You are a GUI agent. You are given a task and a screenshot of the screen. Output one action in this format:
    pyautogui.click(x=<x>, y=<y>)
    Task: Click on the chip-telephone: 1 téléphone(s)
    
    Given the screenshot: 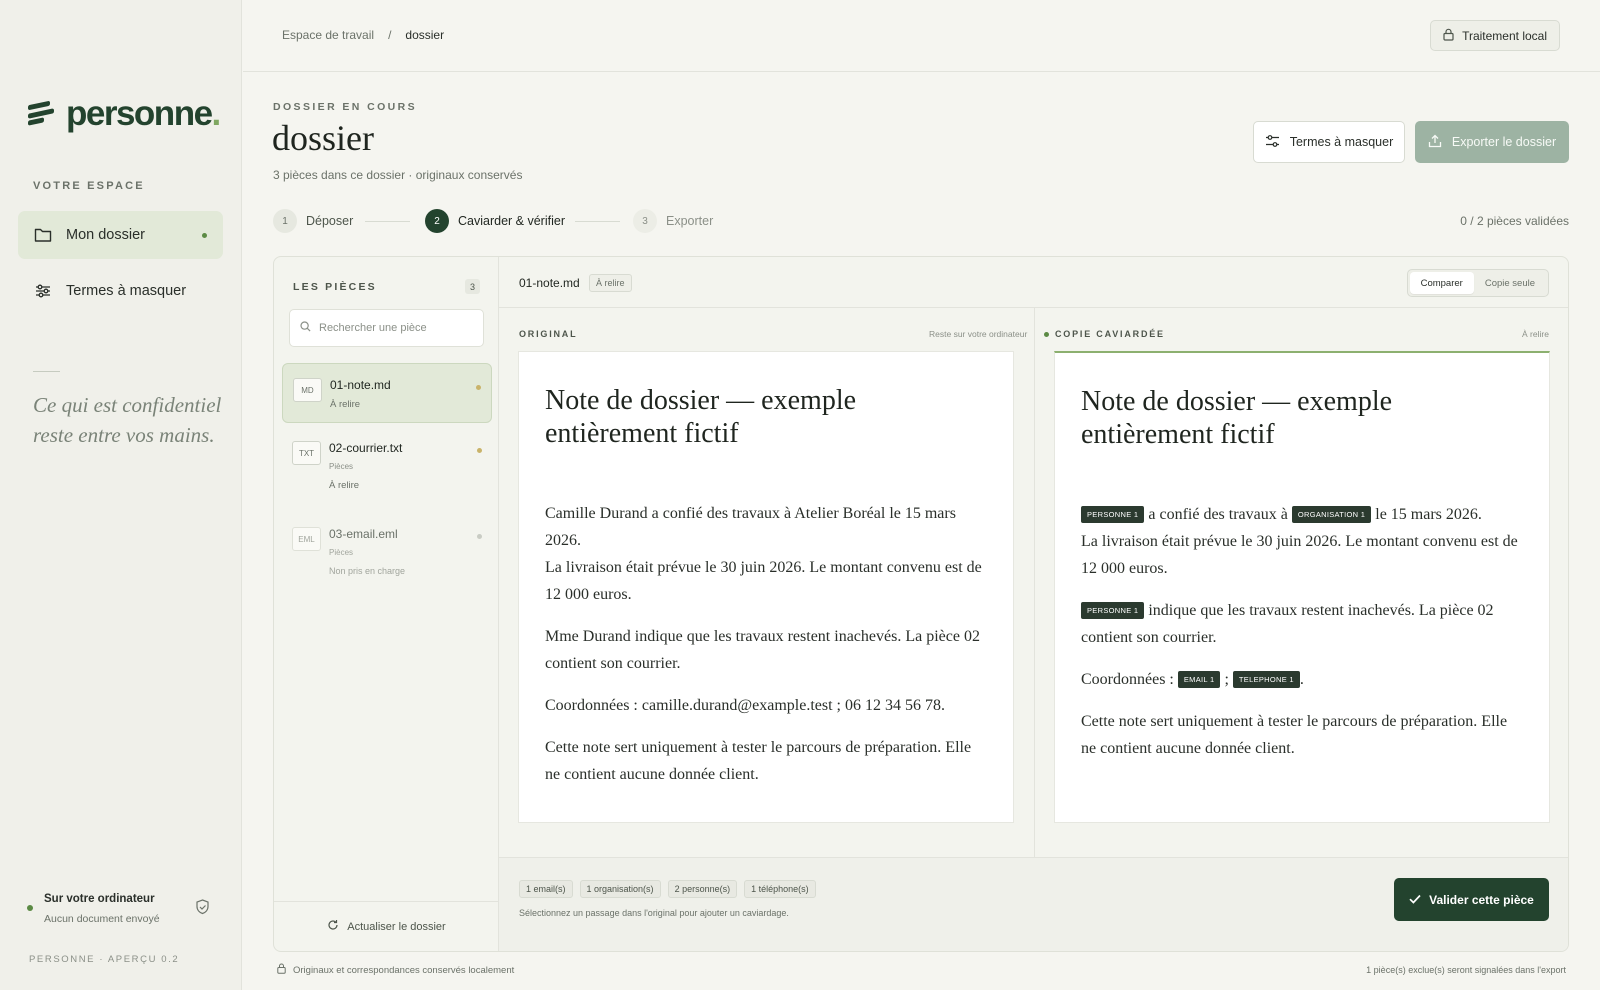 What is the action you would take?
    pyautogui.click(x=780, y=889)
    